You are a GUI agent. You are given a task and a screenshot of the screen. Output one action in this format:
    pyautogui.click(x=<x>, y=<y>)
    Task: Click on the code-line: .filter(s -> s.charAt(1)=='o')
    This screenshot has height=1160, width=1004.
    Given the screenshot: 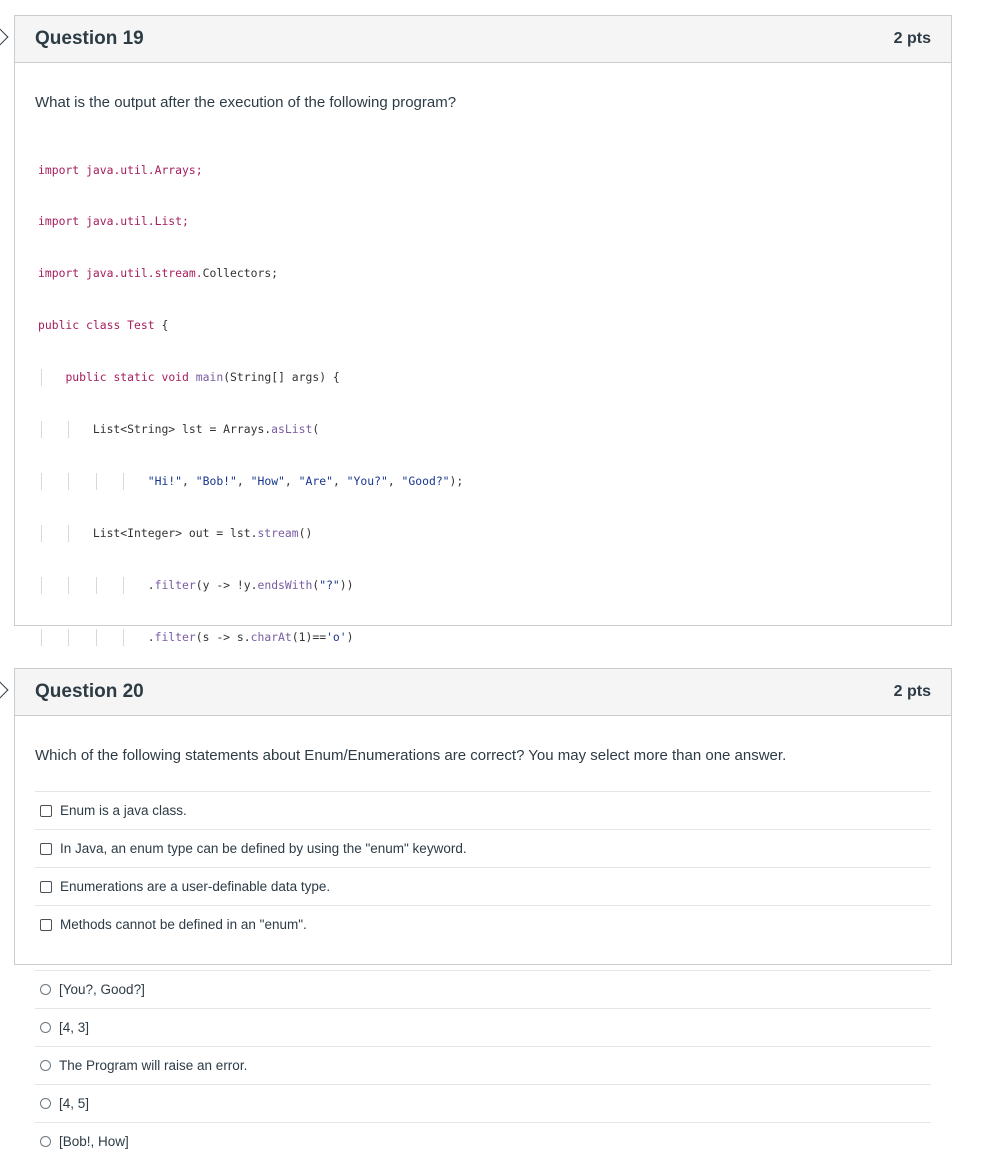 What is the action you would take?
    pyautogui.click(x=484, y=637)
    